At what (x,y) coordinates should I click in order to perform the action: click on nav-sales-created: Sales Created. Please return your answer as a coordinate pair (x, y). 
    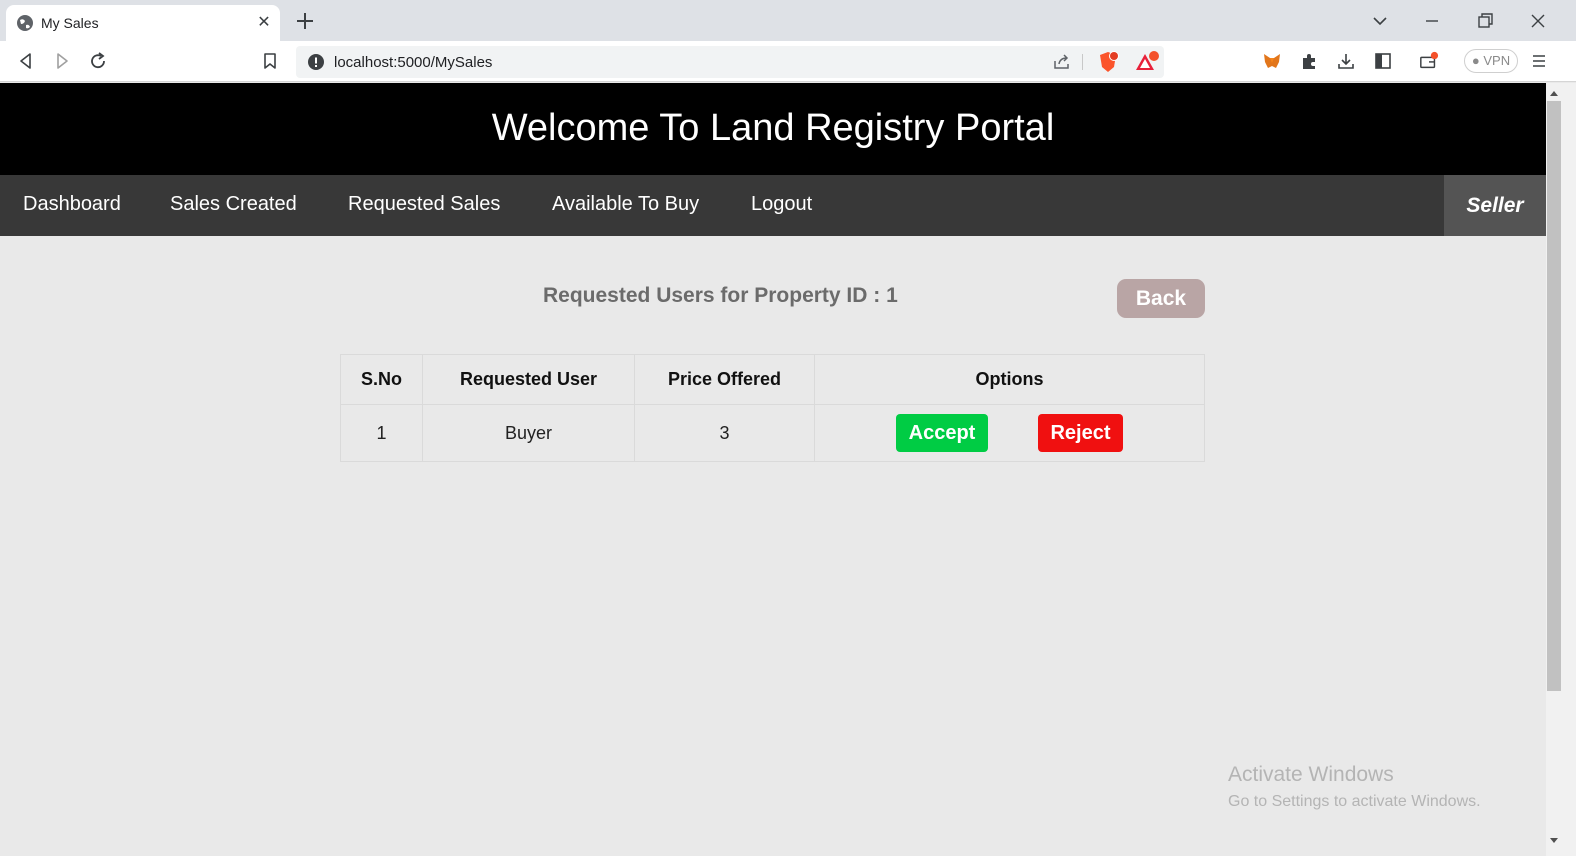
    Looking at the image, I should click on (233, 204).